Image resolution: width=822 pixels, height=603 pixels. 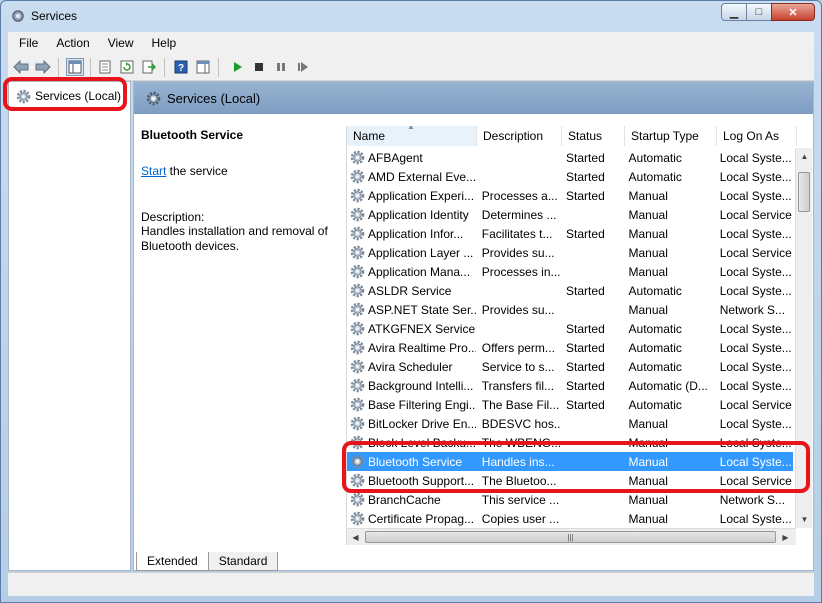 I want to click on status-bar, so click(x=411, y=584).